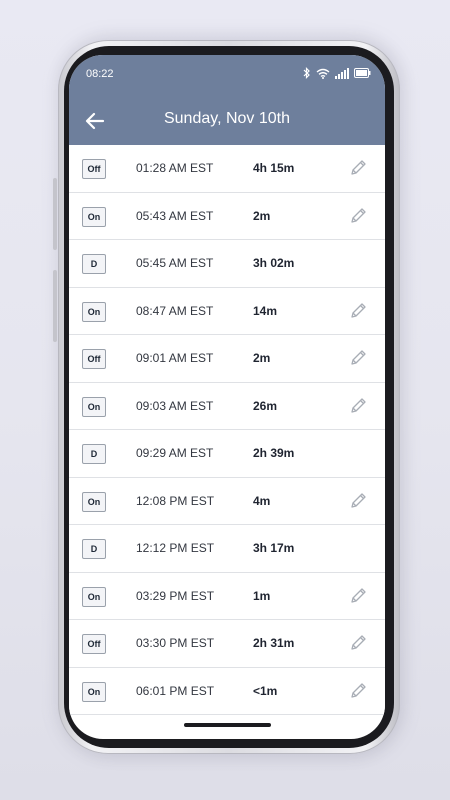 This screenshot has width=450, height=800. Describe the element at coordinates (227, 100) in the screenshot. I see `app-header: 08:22 Sunday, Nov 10th` at that location.